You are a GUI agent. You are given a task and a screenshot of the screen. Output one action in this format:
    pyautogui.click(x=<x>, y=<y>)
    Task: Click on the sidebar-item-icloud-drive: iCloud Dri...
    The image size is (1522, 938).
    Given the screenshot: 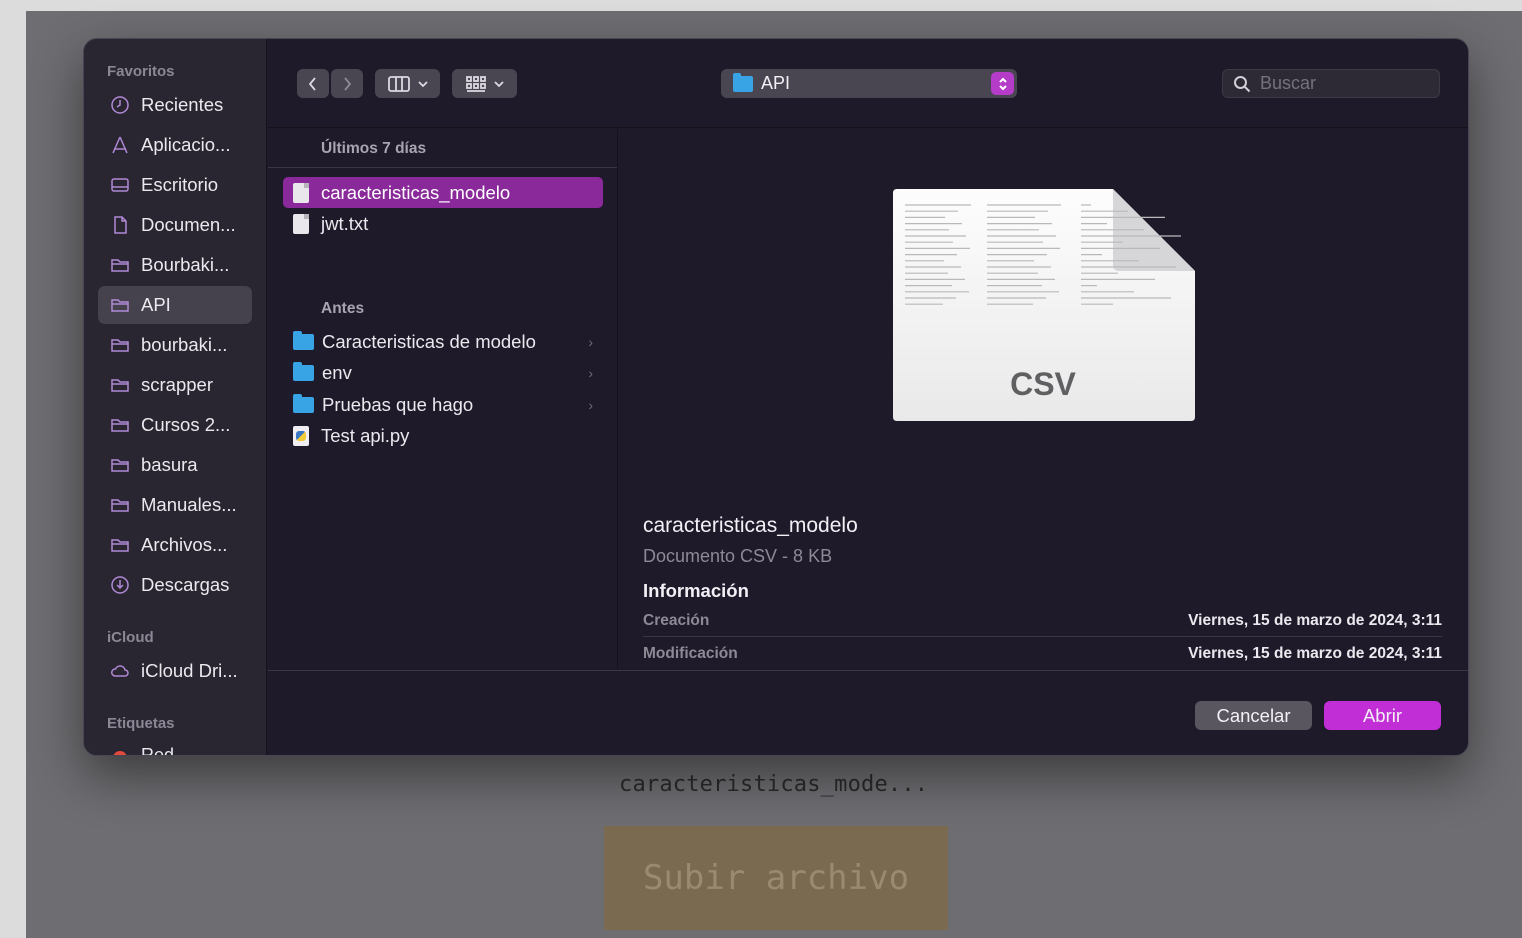 What is the action you would take?
    pyautogui.click(x=175, y=671)
    